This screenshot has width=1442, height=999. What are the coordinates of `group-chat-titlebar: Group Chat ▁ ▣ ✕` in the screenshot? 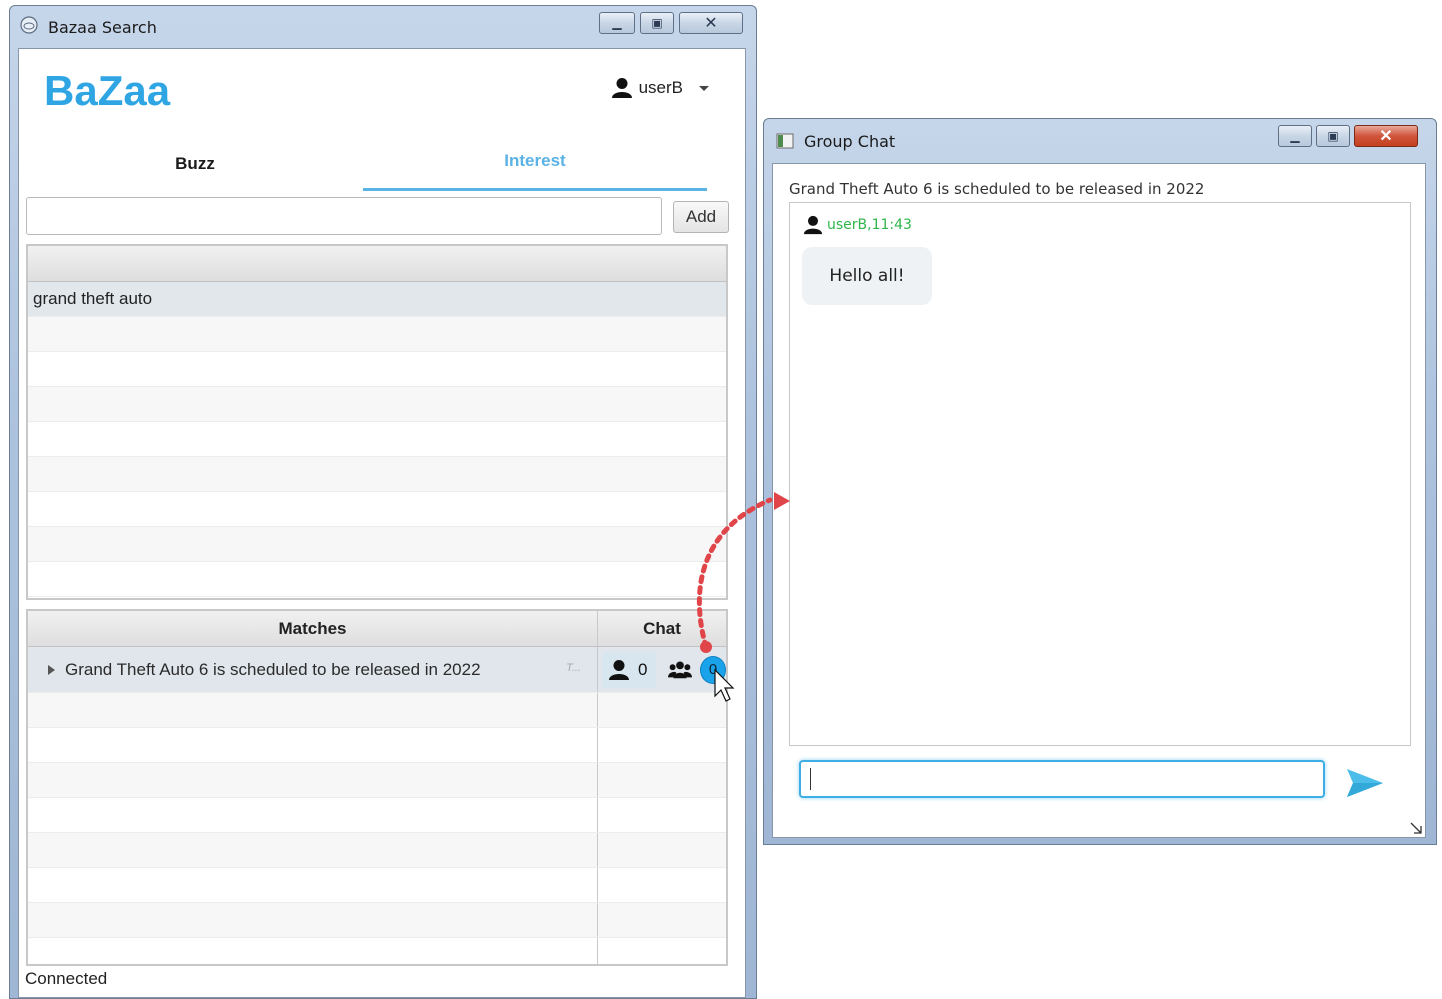 It's located at (1100, 139).